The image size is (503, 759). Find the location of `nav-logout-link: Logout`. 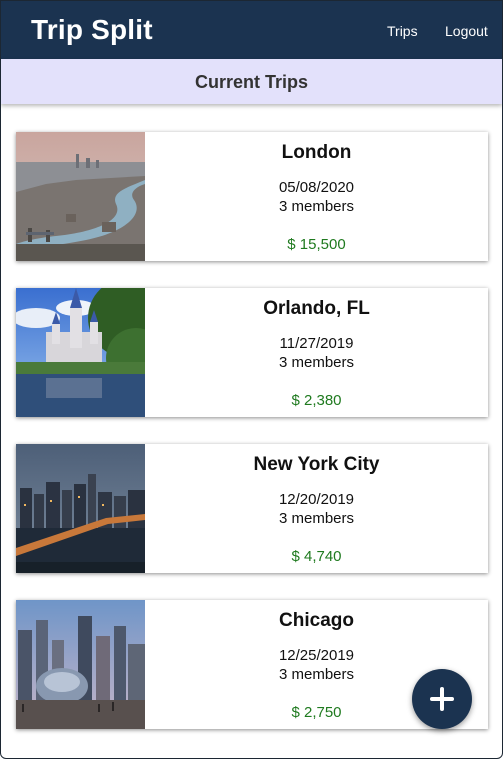

nav-logout-link: Logout is located at coordinates (466, 31).